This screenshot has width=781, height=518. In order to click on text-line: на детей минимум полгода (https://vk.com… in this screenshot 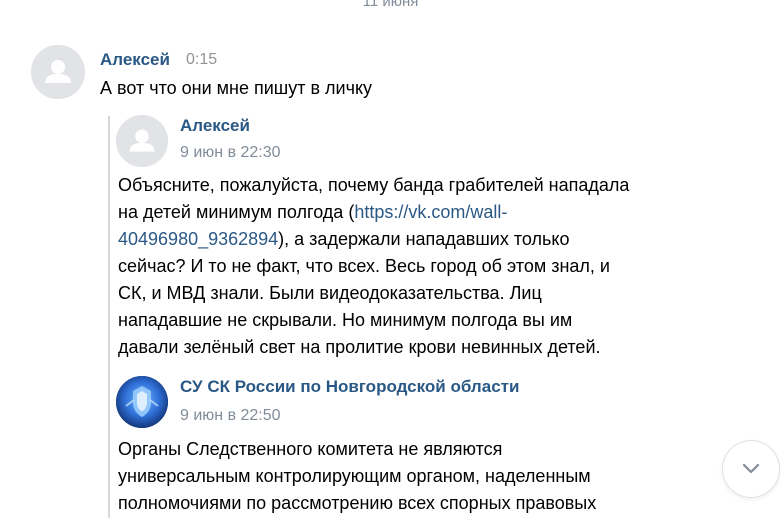, I will do `click(398, 212)`.